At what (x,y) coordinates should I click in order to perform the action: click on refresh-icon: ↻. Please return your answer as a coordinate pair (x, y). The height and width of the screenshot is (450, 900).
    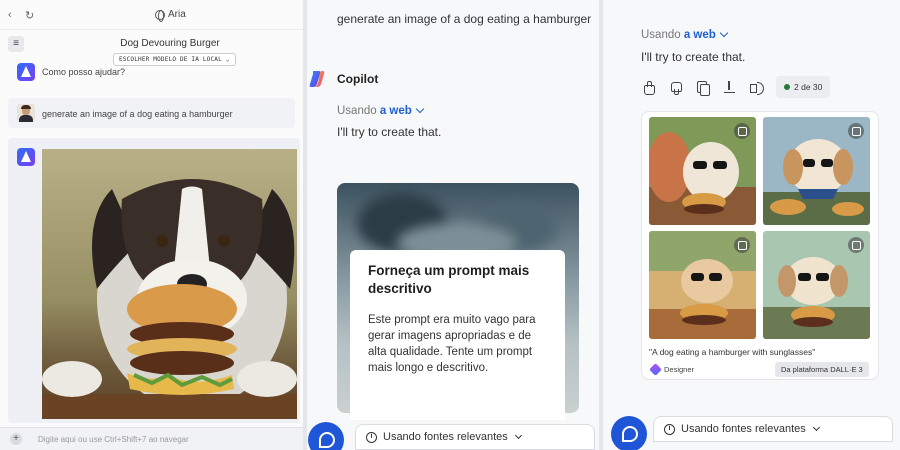
    Looking at the image, I should click on (29, 15).